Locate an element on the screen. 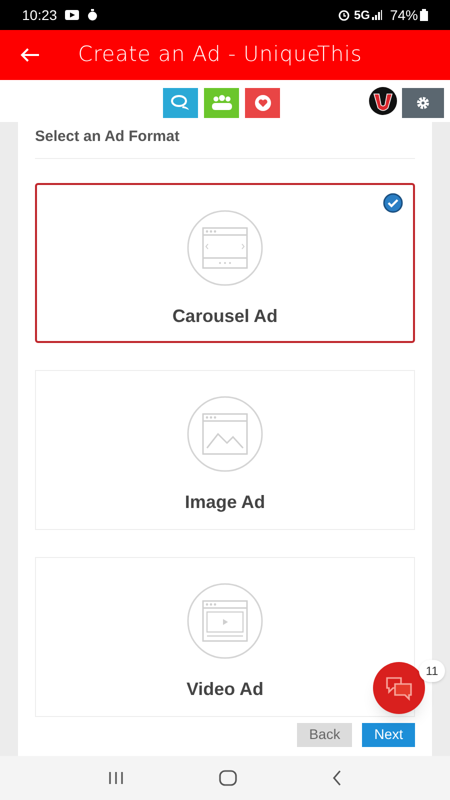 Image resolution: width=450 pixels, height=800 pixels. back-step-button: Back is located at coordinates (324, 734).